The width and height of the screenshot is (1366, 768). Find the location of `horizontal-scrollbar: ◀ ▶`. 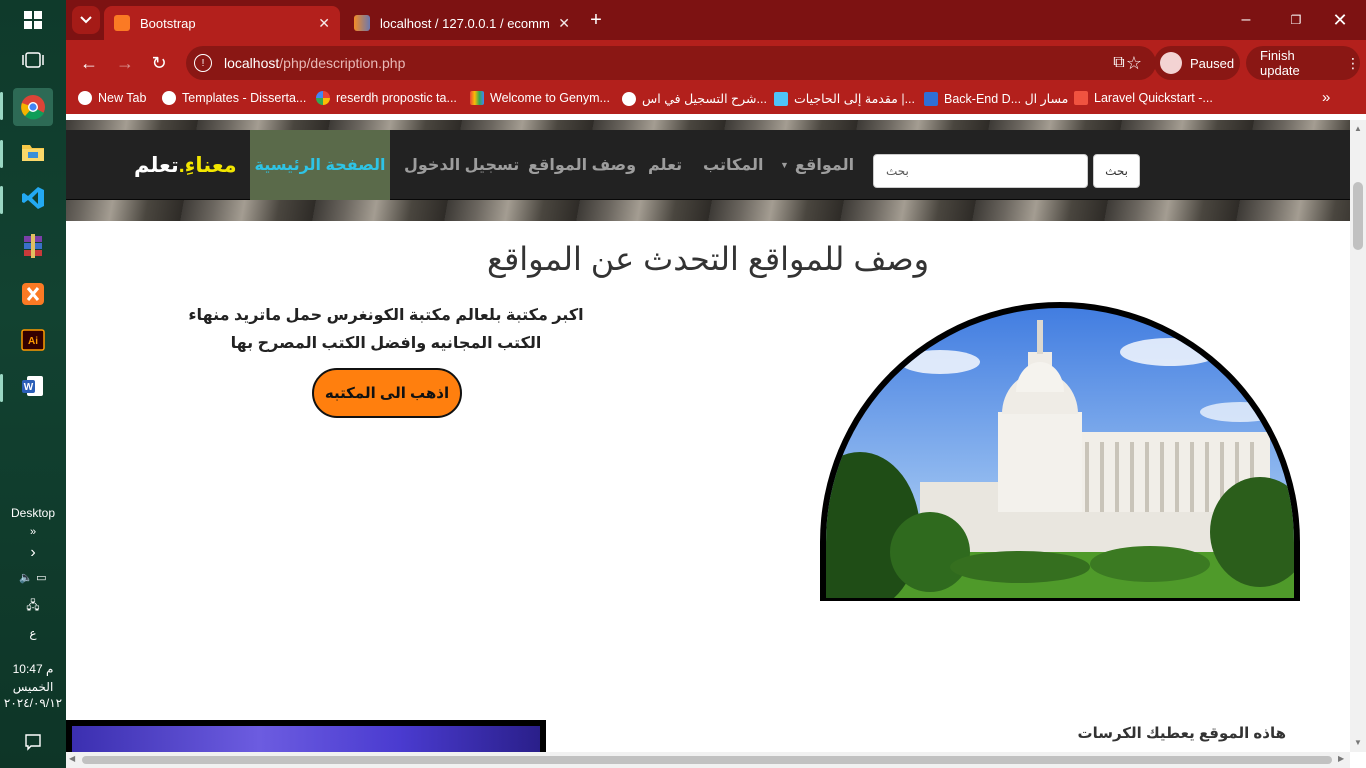

horizontal-scrollbar: ◀ ▶ is located at coordinates (708, 760).